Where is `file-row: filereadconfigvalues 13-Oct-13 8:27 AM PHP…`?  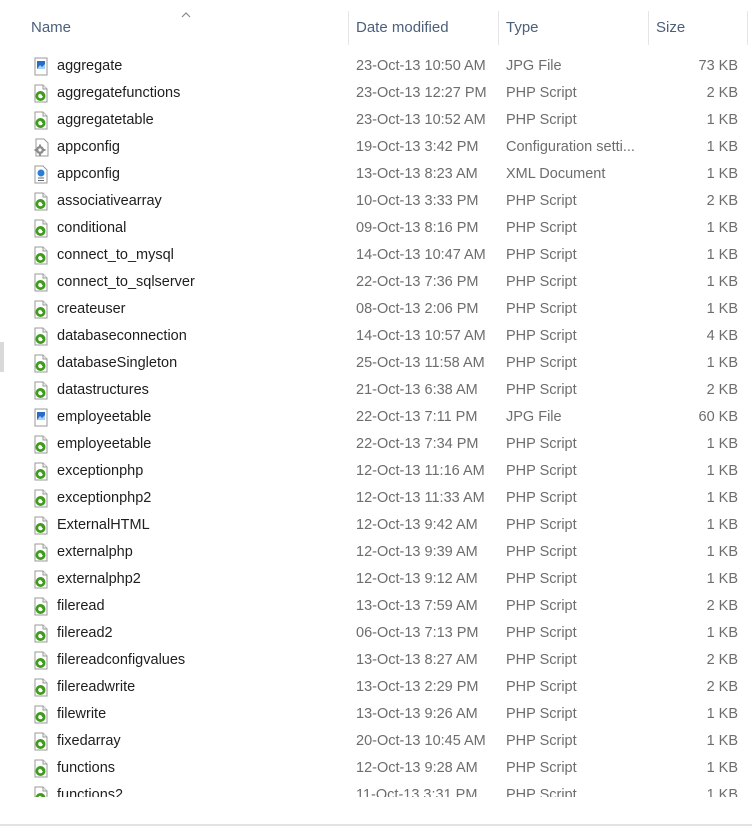
file-row: filereadconfigvalues 13-Oct-13 8:27 AM PHP… is located at coordinates (377, 660).